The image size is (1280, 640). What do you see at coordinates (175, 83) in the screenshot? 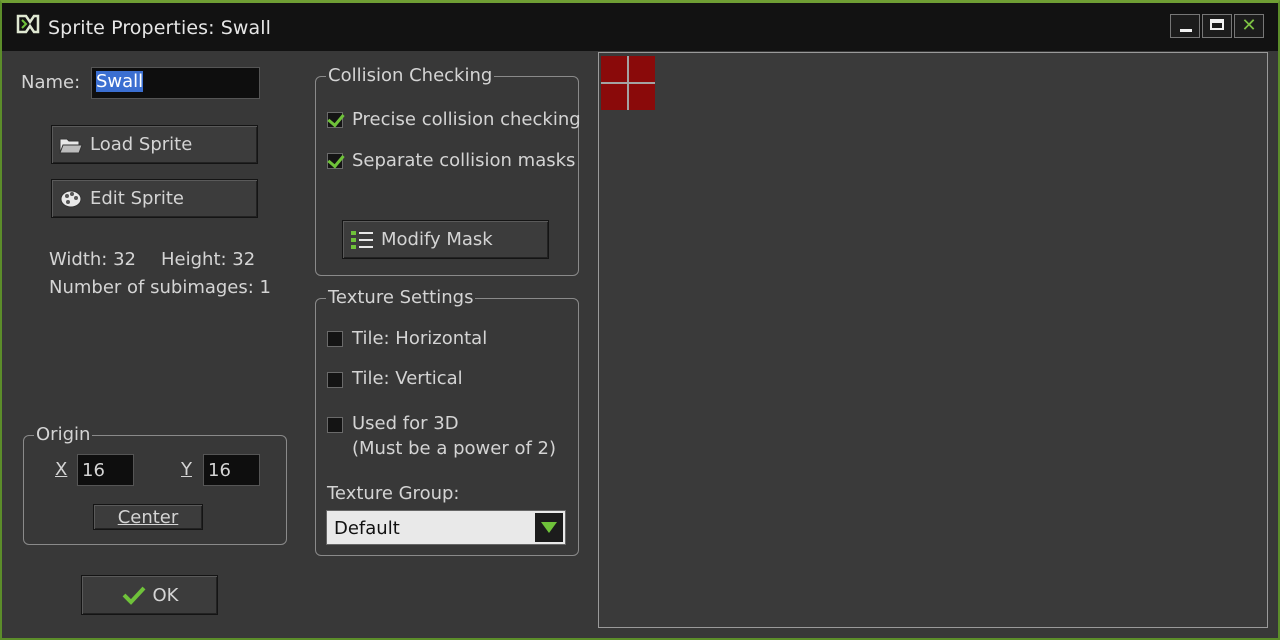
I see `name-input: Swall` at bounding box center [175, 83].